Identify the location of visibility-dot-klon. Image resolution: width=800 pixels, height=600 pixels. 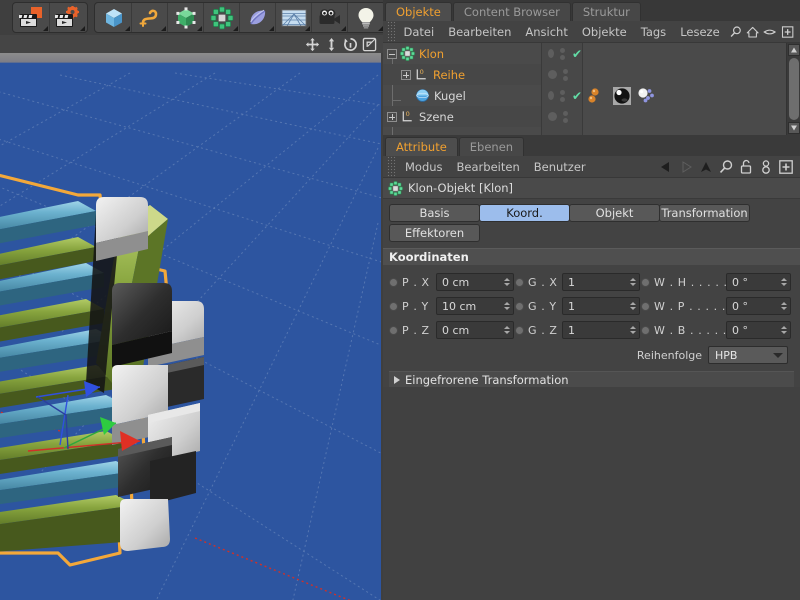
(551, 53).